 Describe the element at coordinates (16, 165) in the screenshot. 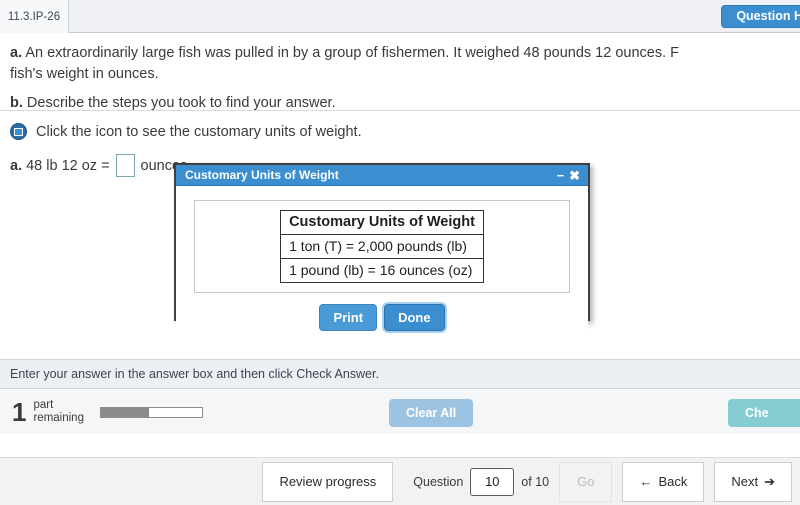

I see `answer-part-label: a.` at that location.